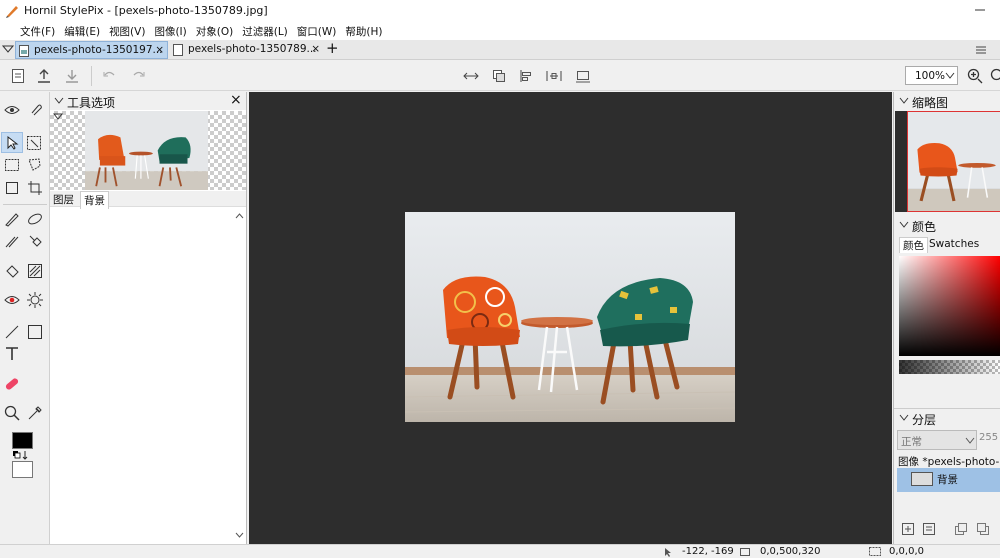 This screenshot has width=1000, height=558. I want to click on arrange-icon, so click(499, 76).